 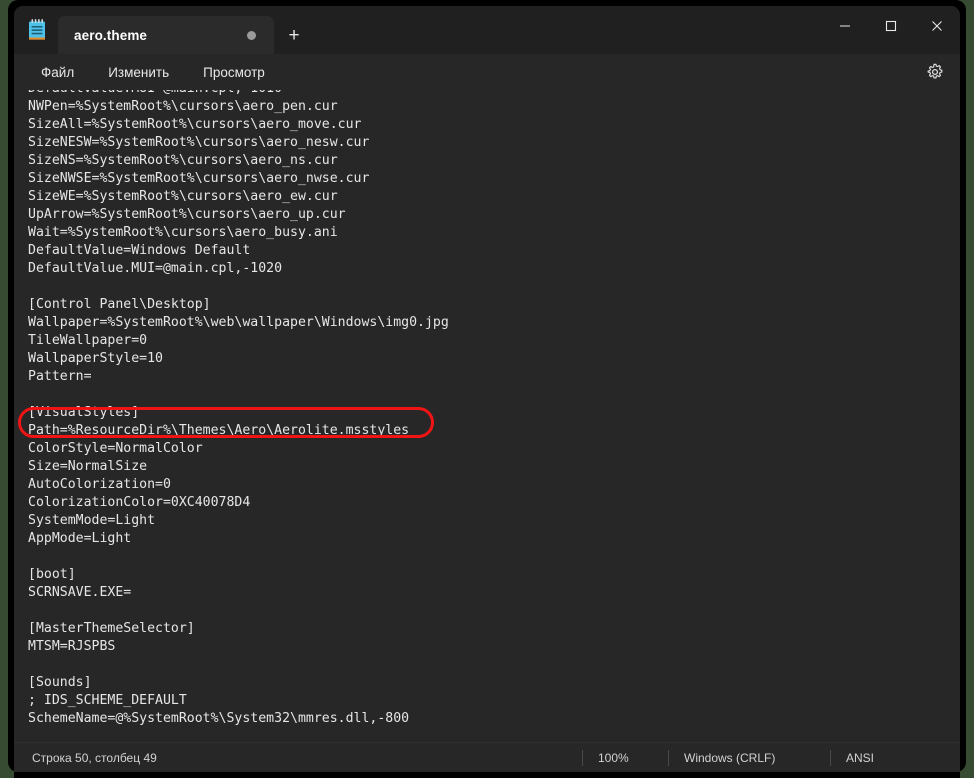 I want to click on close-button, so click(x=937, y=26).